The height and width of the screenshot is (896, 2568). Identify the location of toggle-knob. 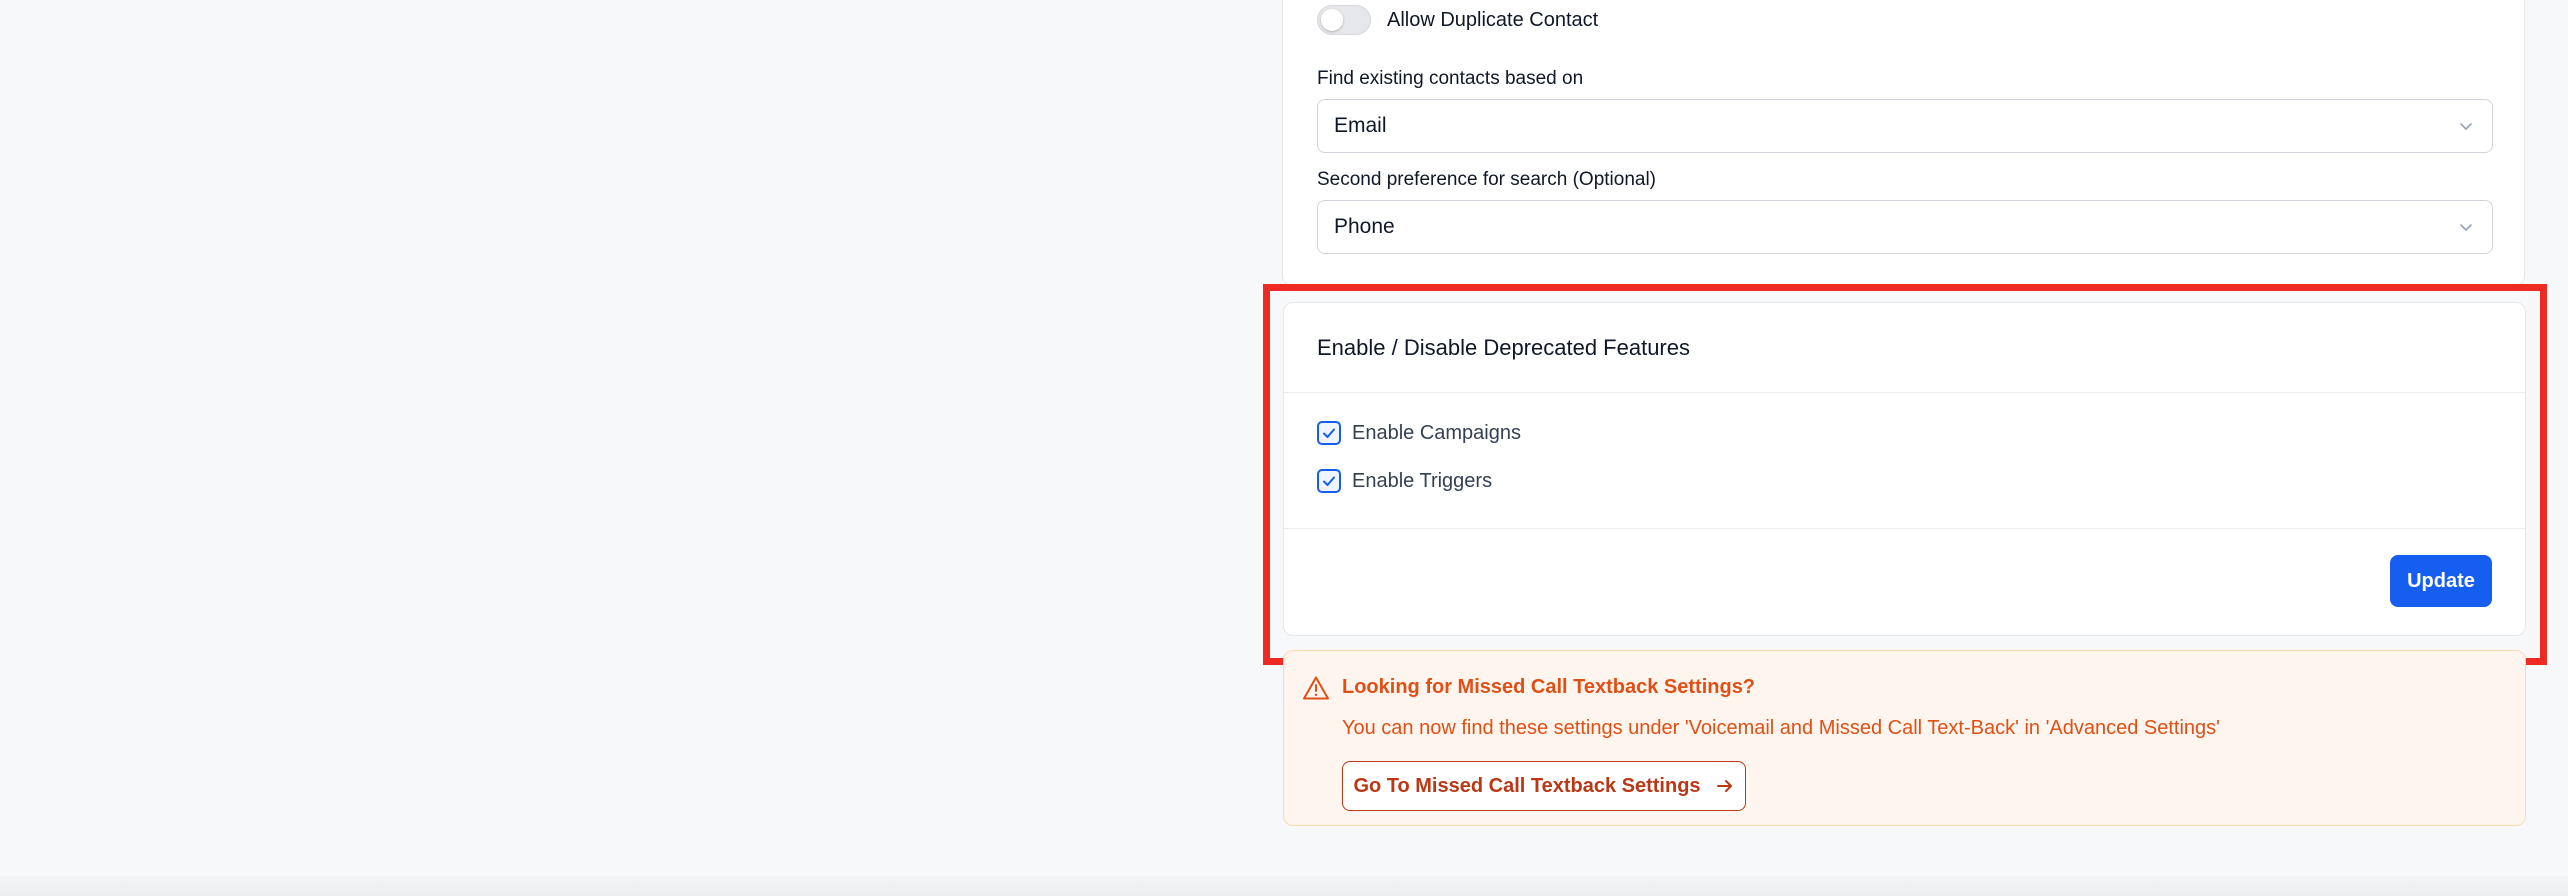
(1332, 20).